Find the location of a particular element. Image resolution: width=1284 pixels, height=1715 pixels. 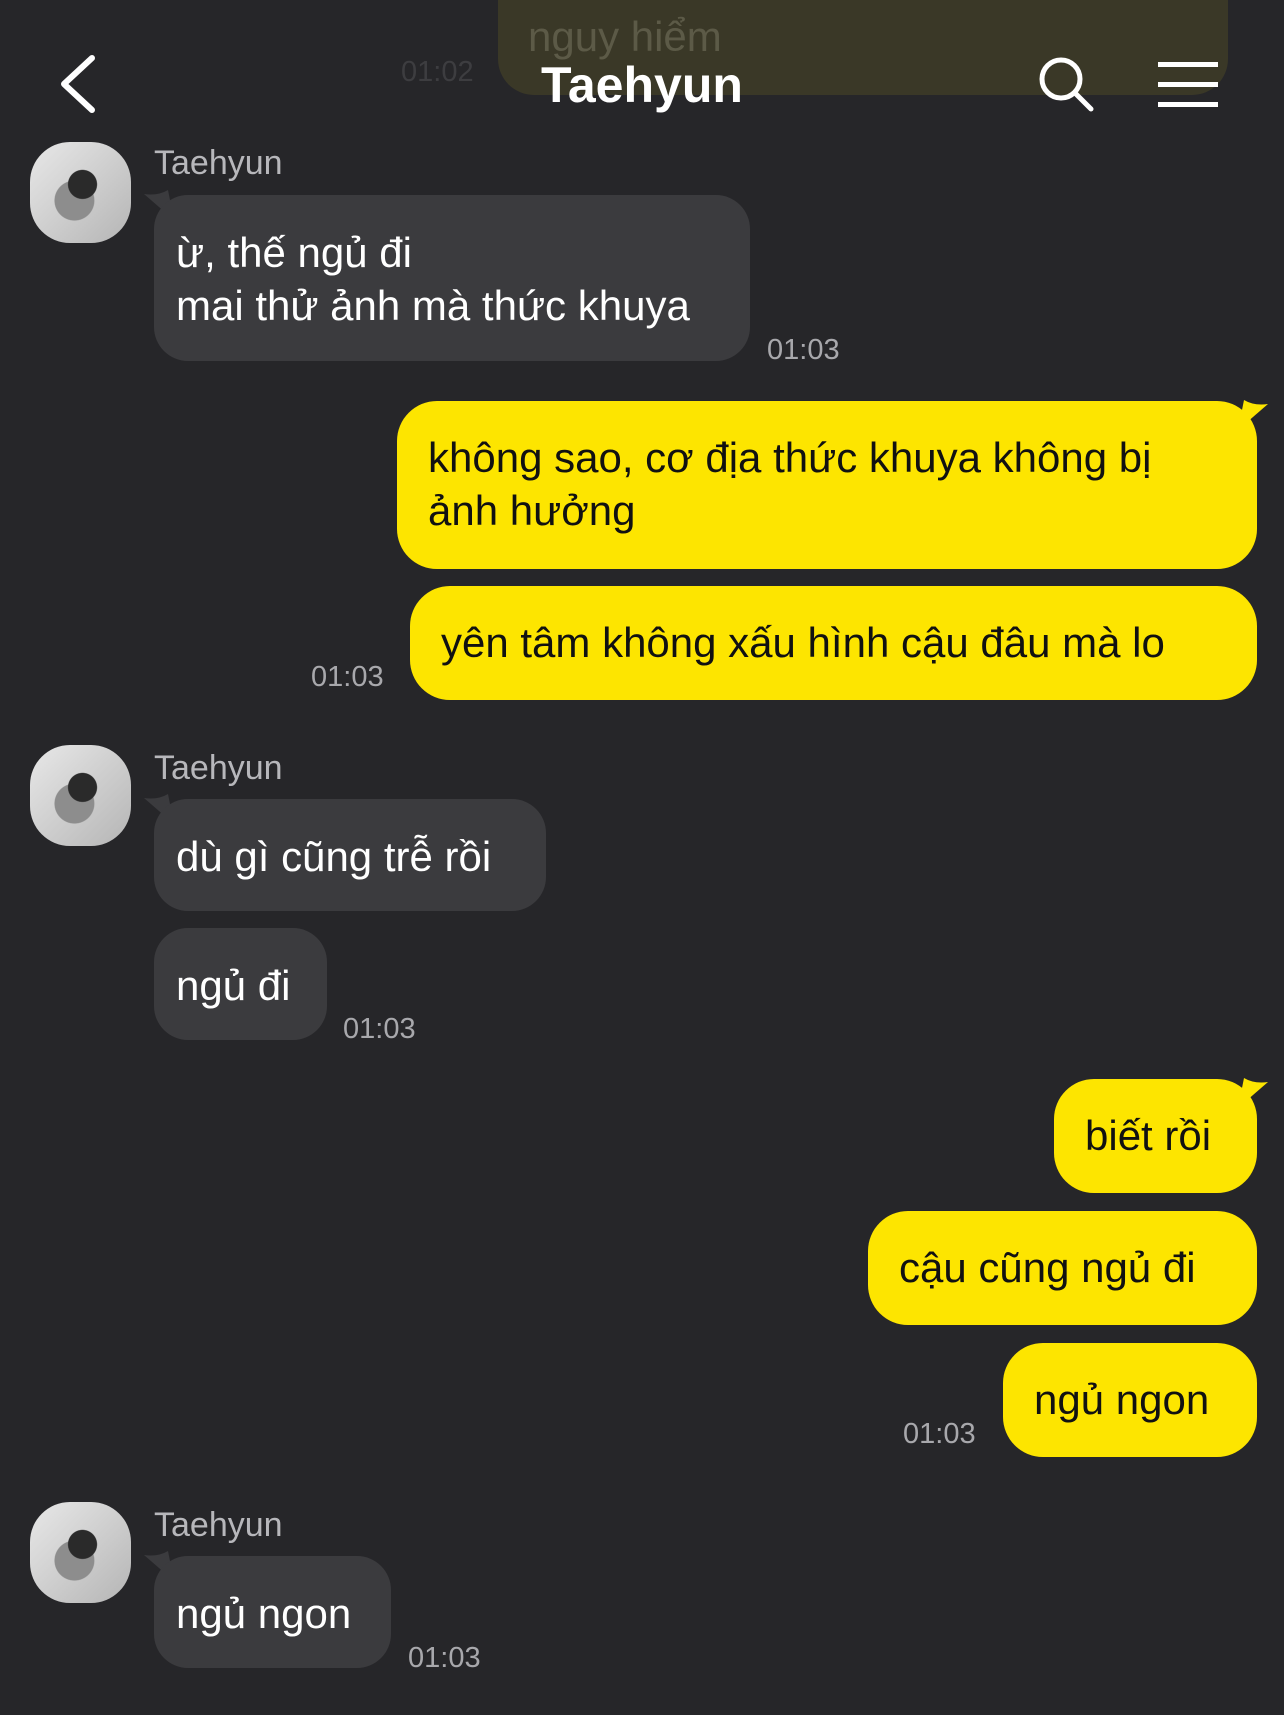

message-text: biết rồi is located at coordinates (1148, 1135).